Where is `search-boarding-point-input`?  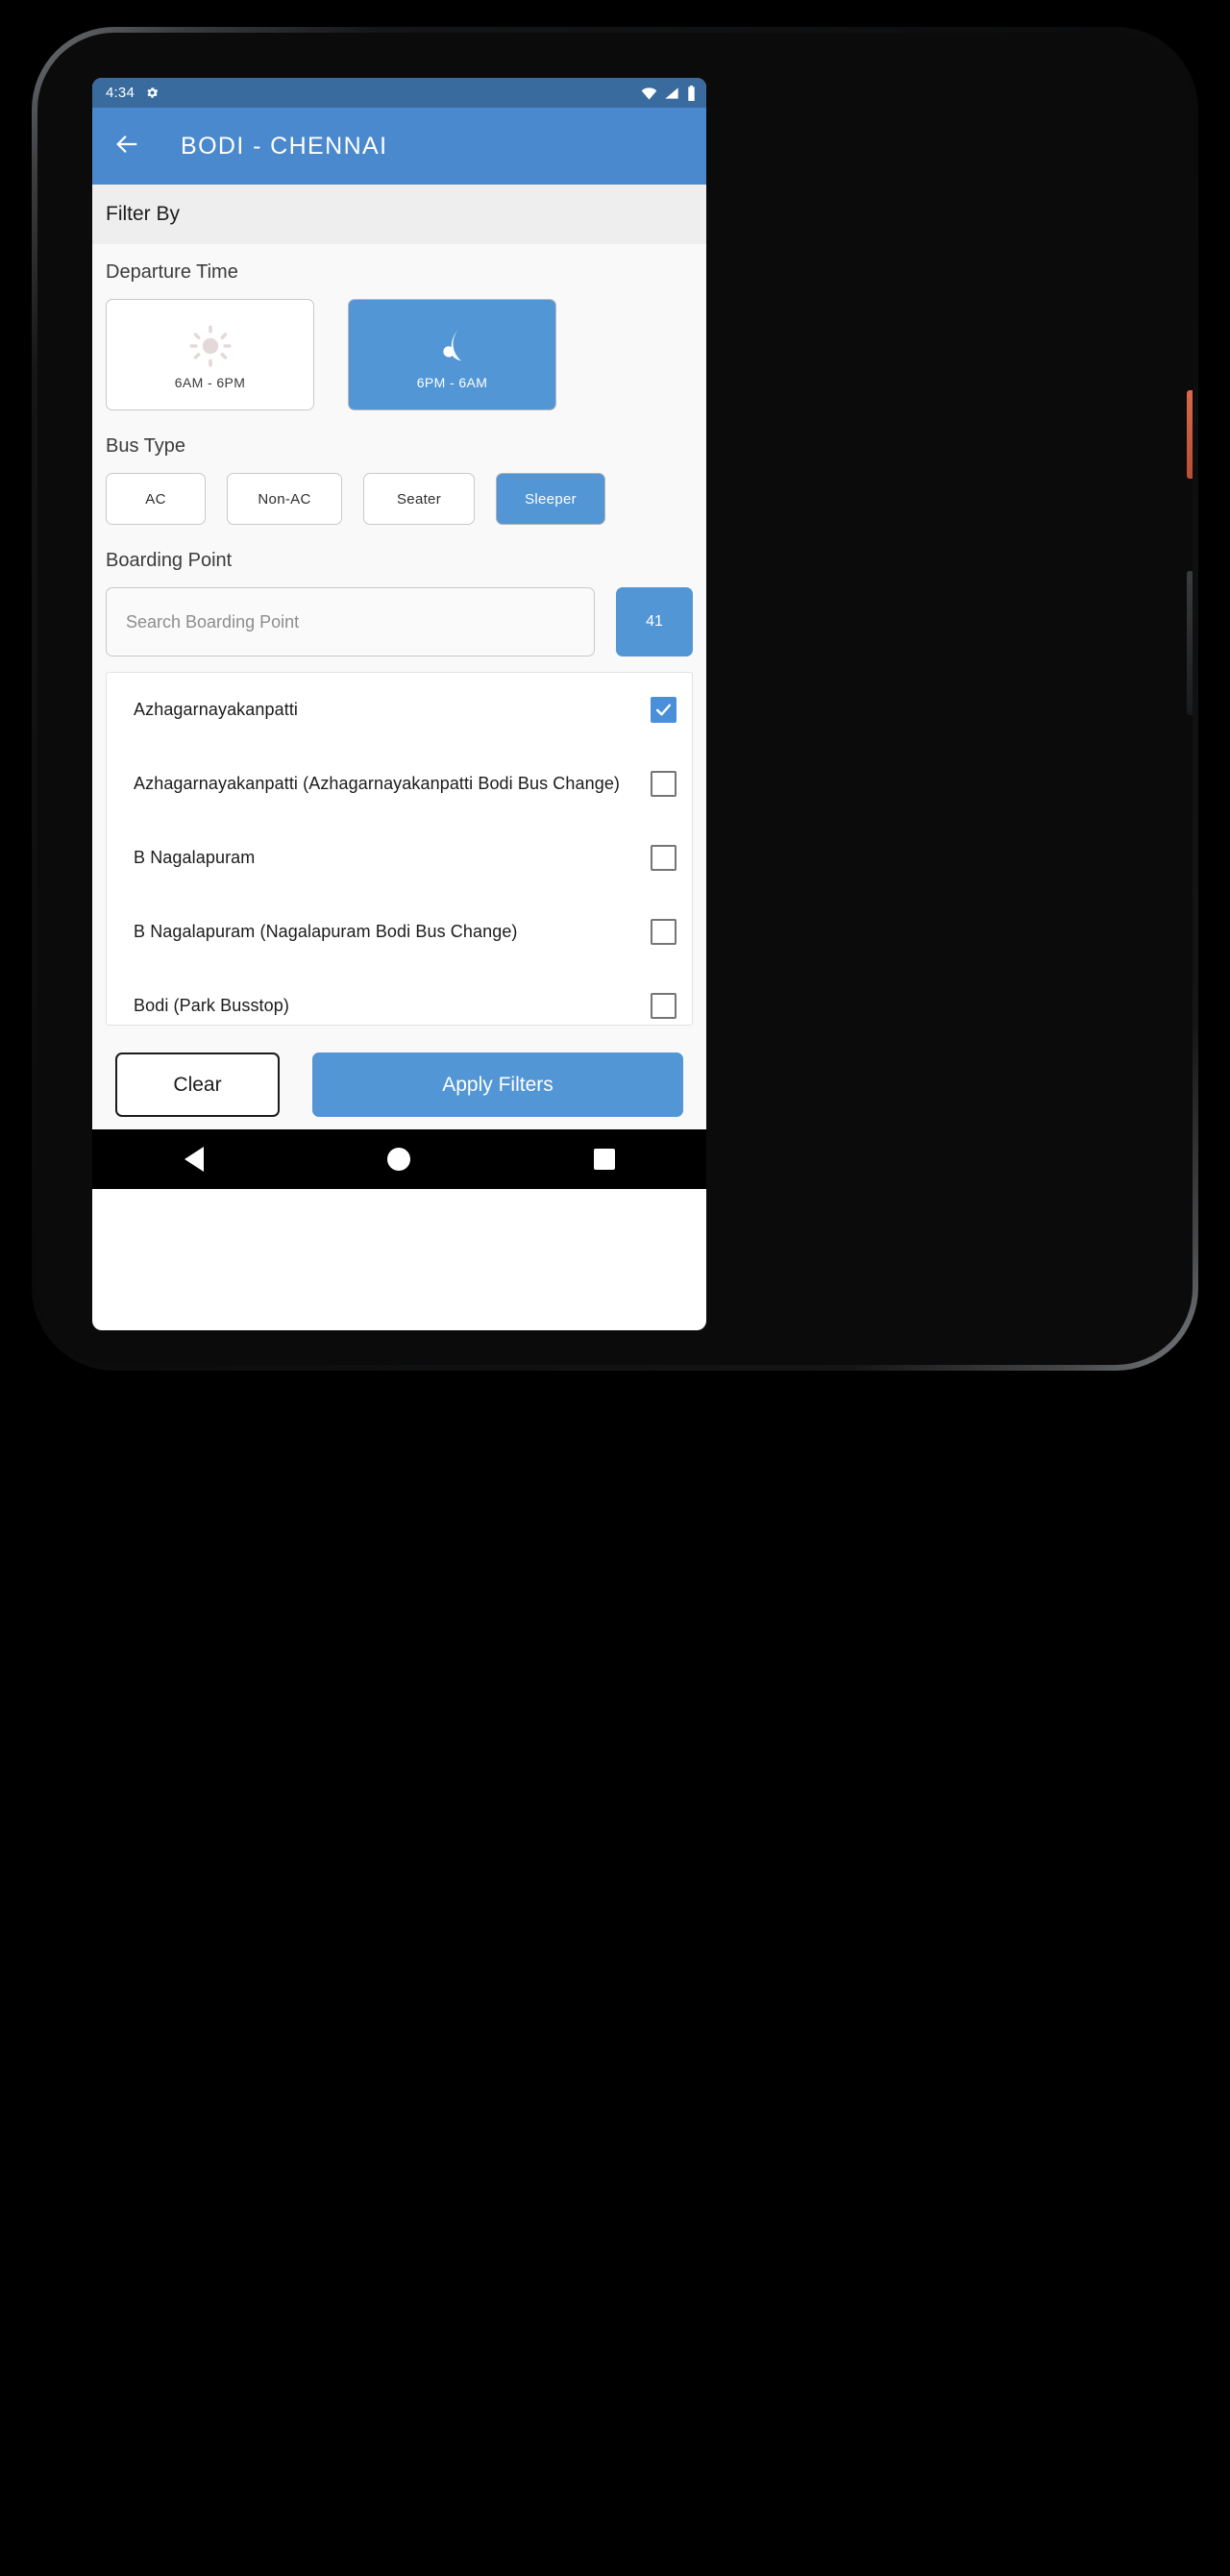 search-boarding-point-input is located at coordinates (351, 621).